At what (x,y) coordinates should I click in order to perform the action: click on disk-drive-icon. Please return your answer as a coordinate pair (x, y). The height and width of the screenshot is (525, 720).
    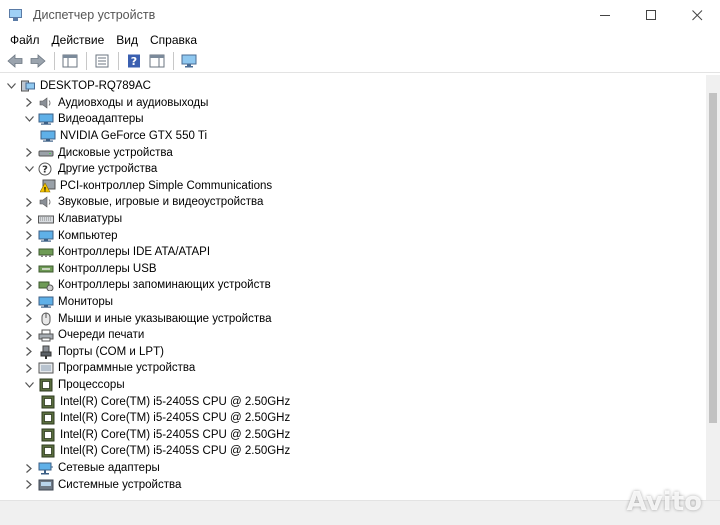
    Looking at the image, I should click on (46, 153).